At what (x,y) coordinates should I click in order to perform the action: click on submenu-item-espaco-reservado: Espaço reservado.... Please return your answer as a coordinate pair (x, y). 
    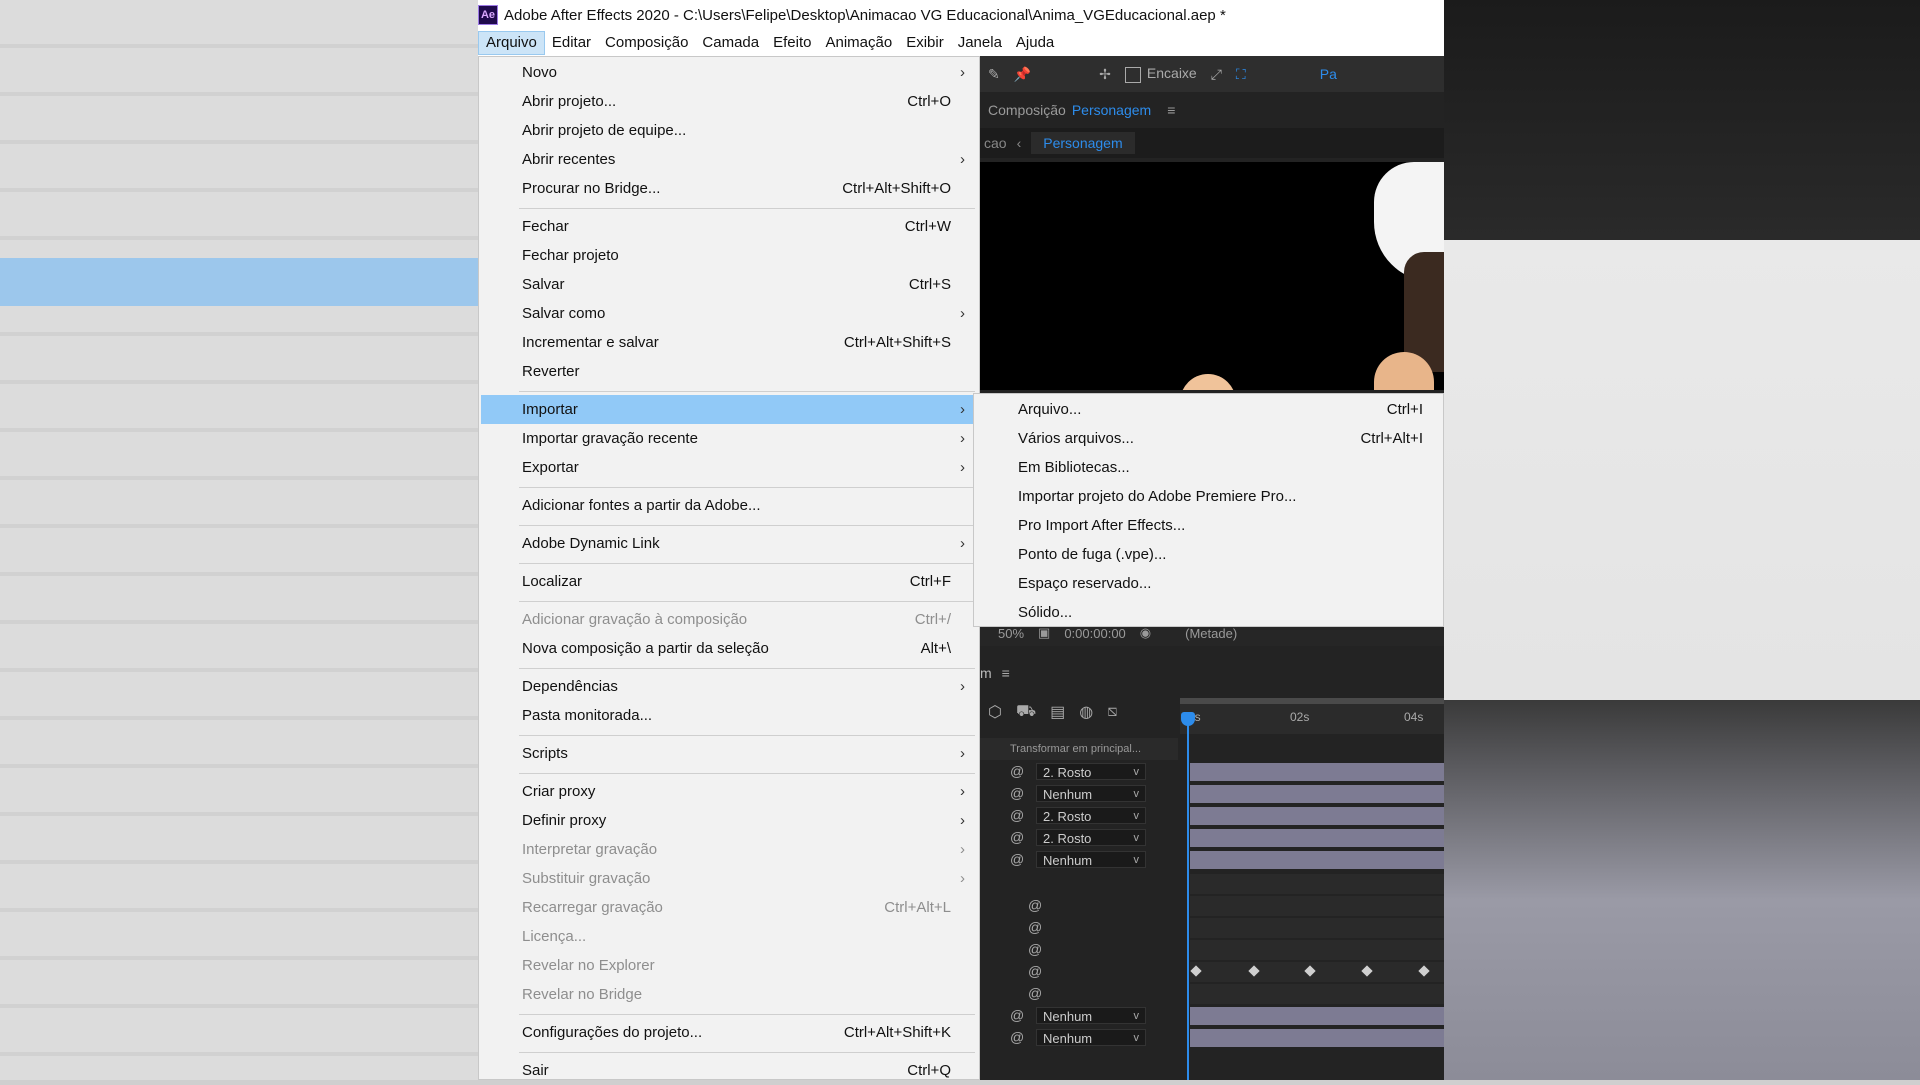
    Looking at the image, I should click on (1208, 583).